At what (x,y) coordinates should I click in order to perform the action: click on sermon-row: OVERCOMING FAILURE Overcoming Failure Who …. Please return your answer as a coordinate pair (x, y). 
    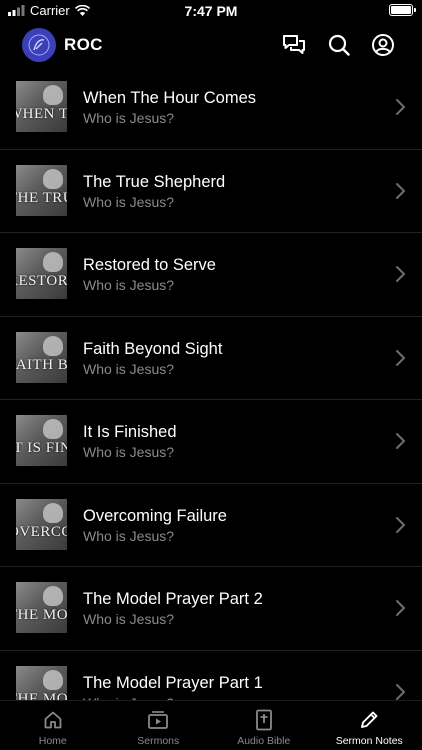
    Looking at the image, I should click on (211, 525).